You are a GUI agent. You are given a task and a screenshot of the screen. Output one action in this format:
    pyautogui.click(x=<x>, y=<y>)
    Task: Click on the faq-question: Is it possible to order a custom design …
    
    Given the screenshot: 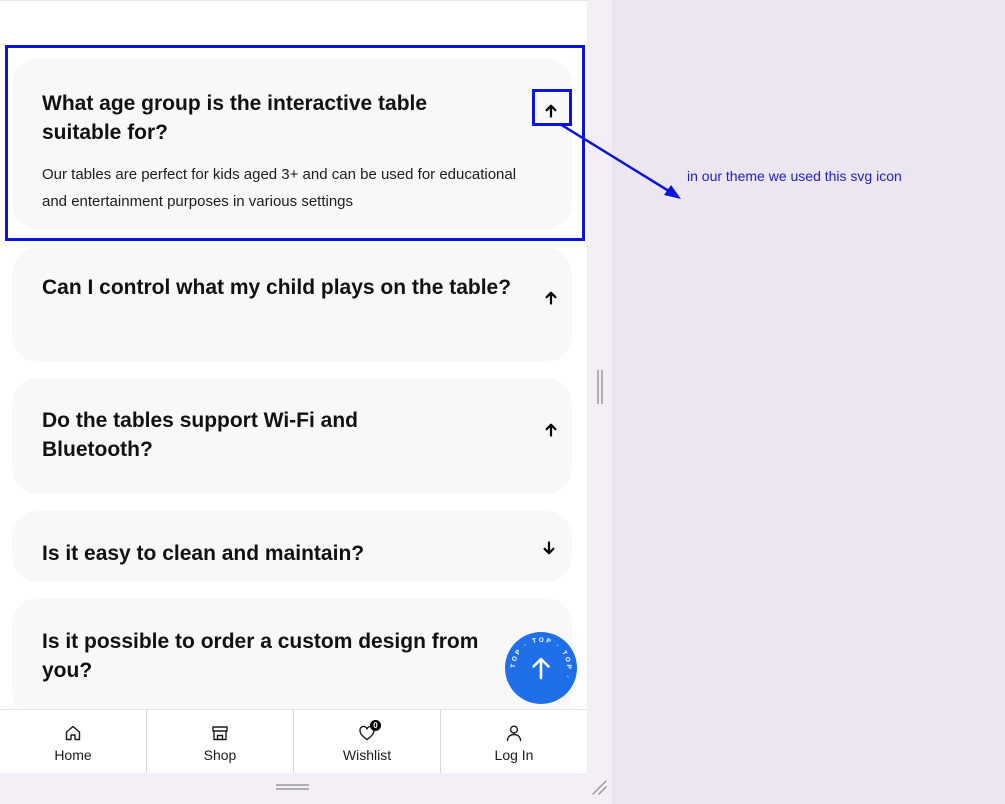 What is the action you would take?
    pyautogui.click(x=262, y=656)
    